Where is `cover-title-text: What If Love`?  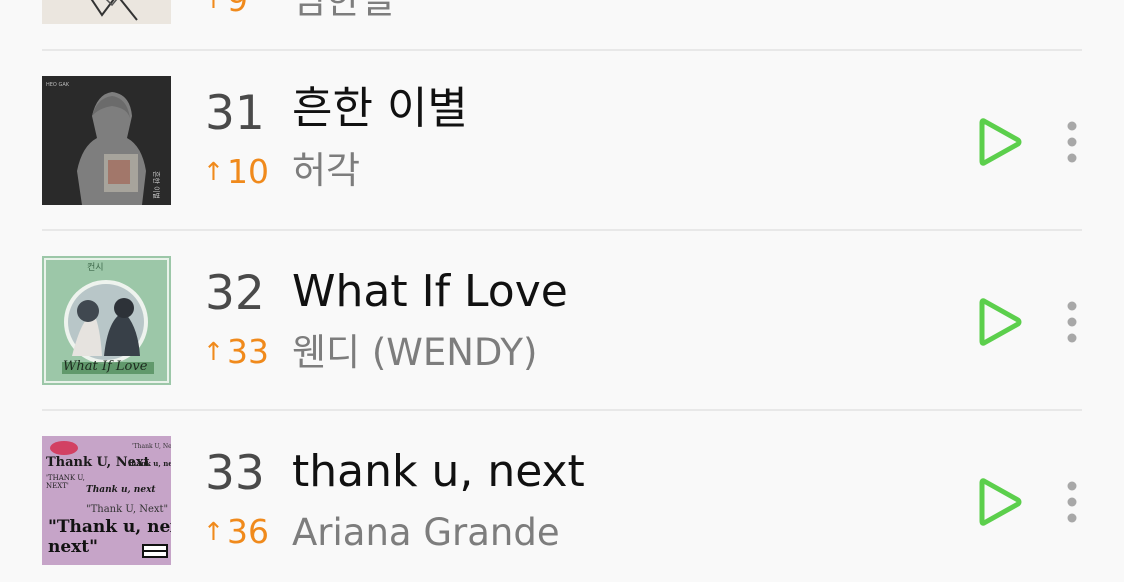 cover-title-text: What If Love is located at coordinates (105, 366).